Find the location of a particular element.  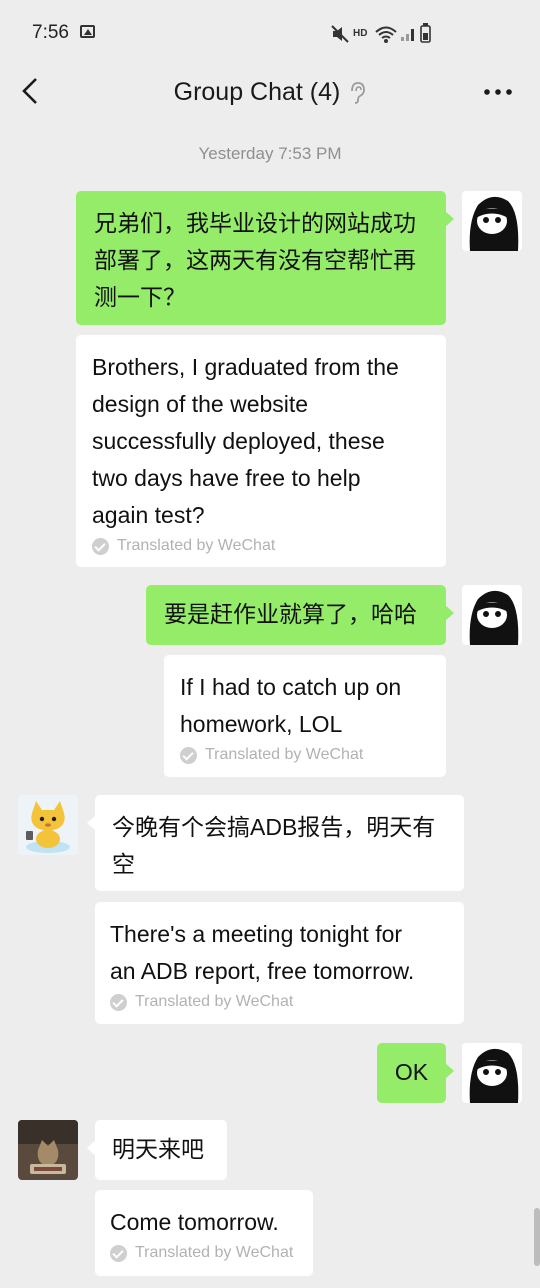

translation-line: two days have free to help is located at coordinates (226, 478).